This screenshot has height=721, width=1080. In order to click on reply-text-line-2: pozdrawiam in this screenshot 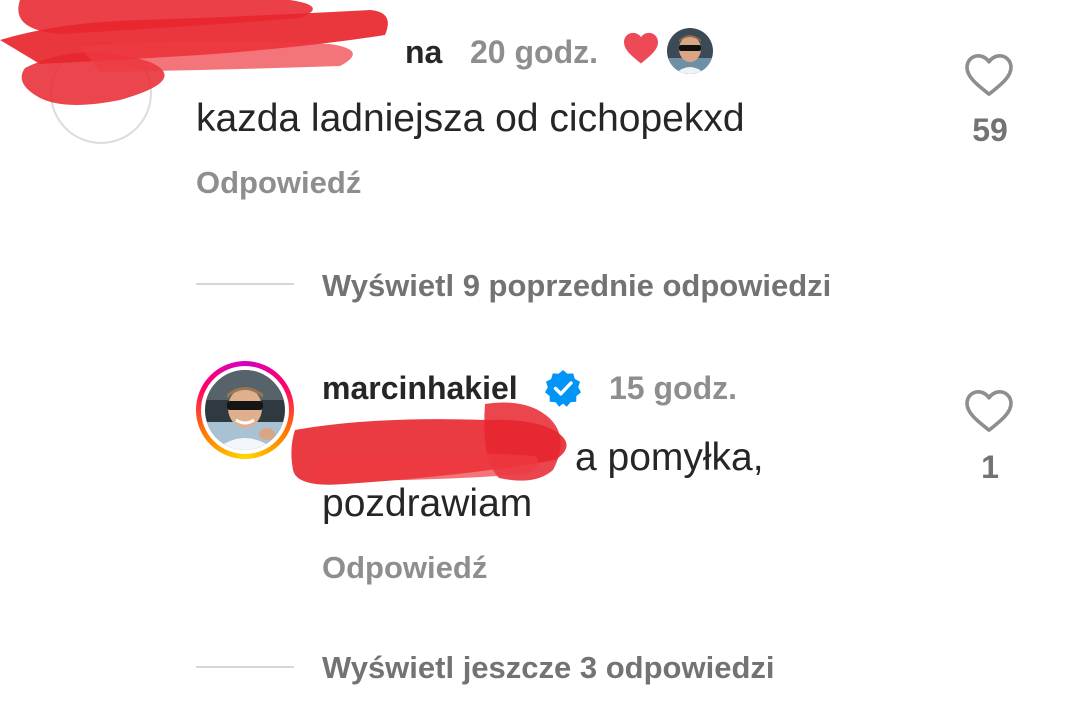, I will do `click(427, 503)`.